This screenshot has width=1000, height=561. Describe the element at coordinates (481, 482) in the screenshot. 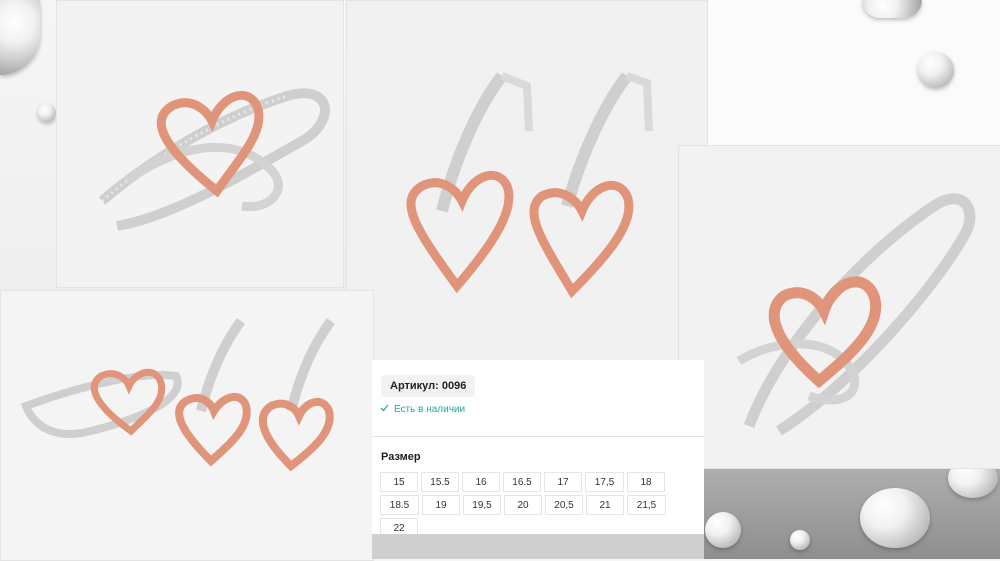

I see `size-option: 16` at that location.